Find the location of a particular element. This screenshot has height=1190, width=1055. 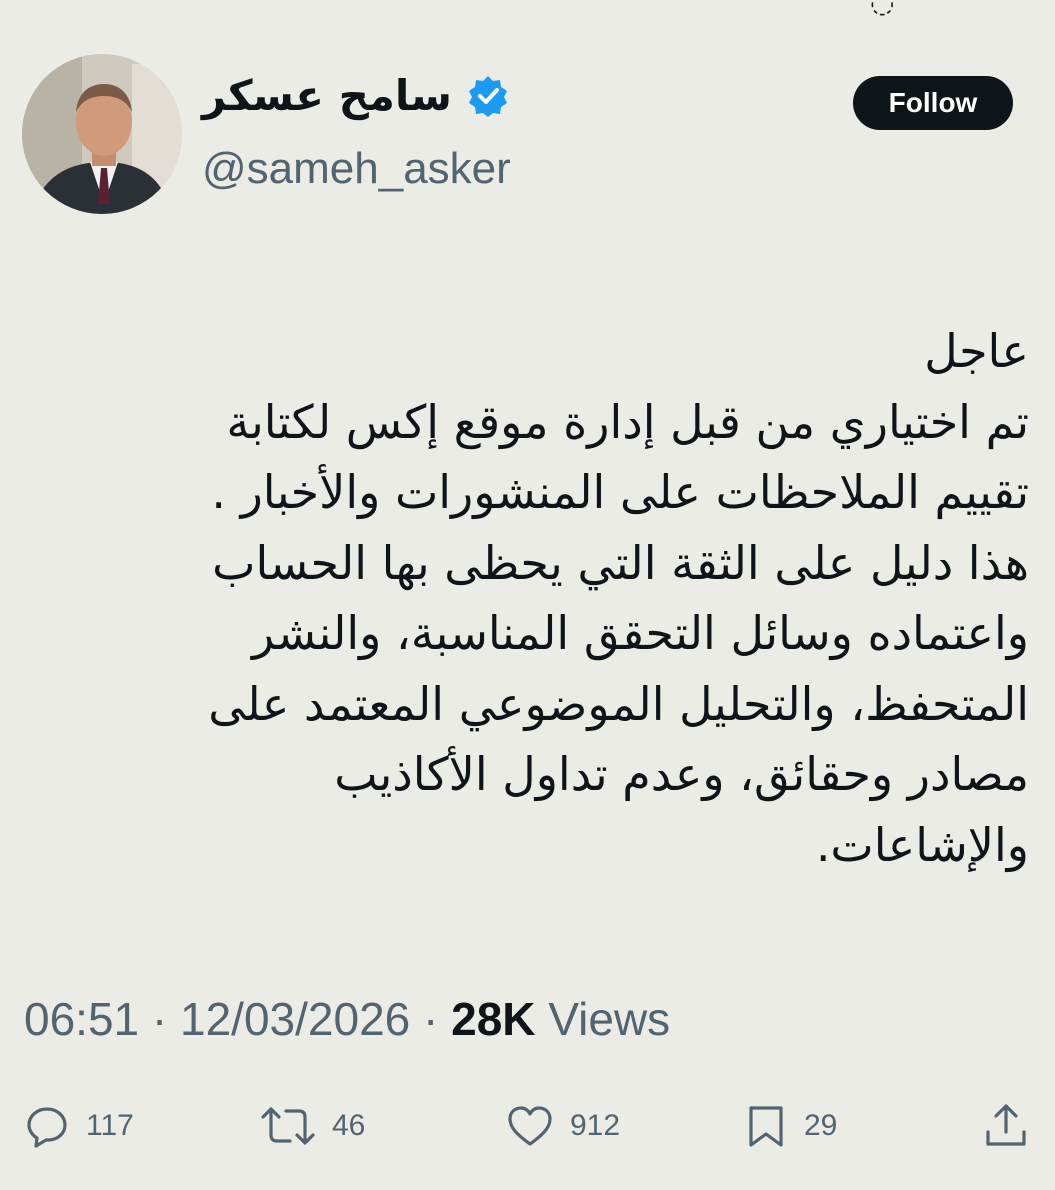

like-icon is located at coordinates (530, 1126).